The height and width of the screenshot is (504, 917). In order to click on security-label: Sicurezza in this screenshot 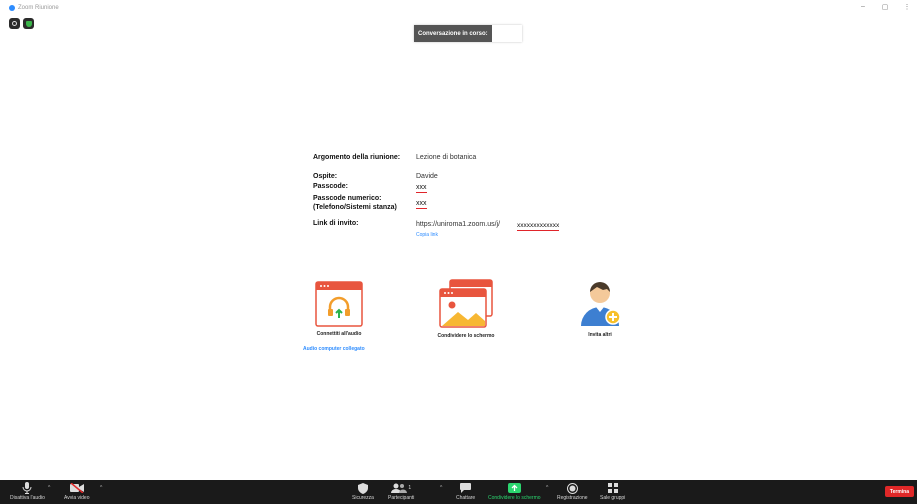, I will do `click(363, 498)`.